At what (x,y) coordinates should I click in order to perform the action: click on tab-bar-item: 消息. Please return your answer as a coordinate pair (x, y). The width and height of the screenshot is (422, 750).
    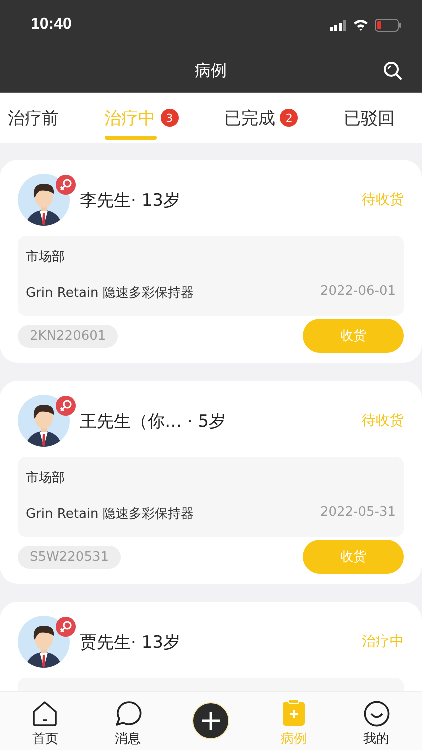
    Looking at the image, I should click on (128, 724).